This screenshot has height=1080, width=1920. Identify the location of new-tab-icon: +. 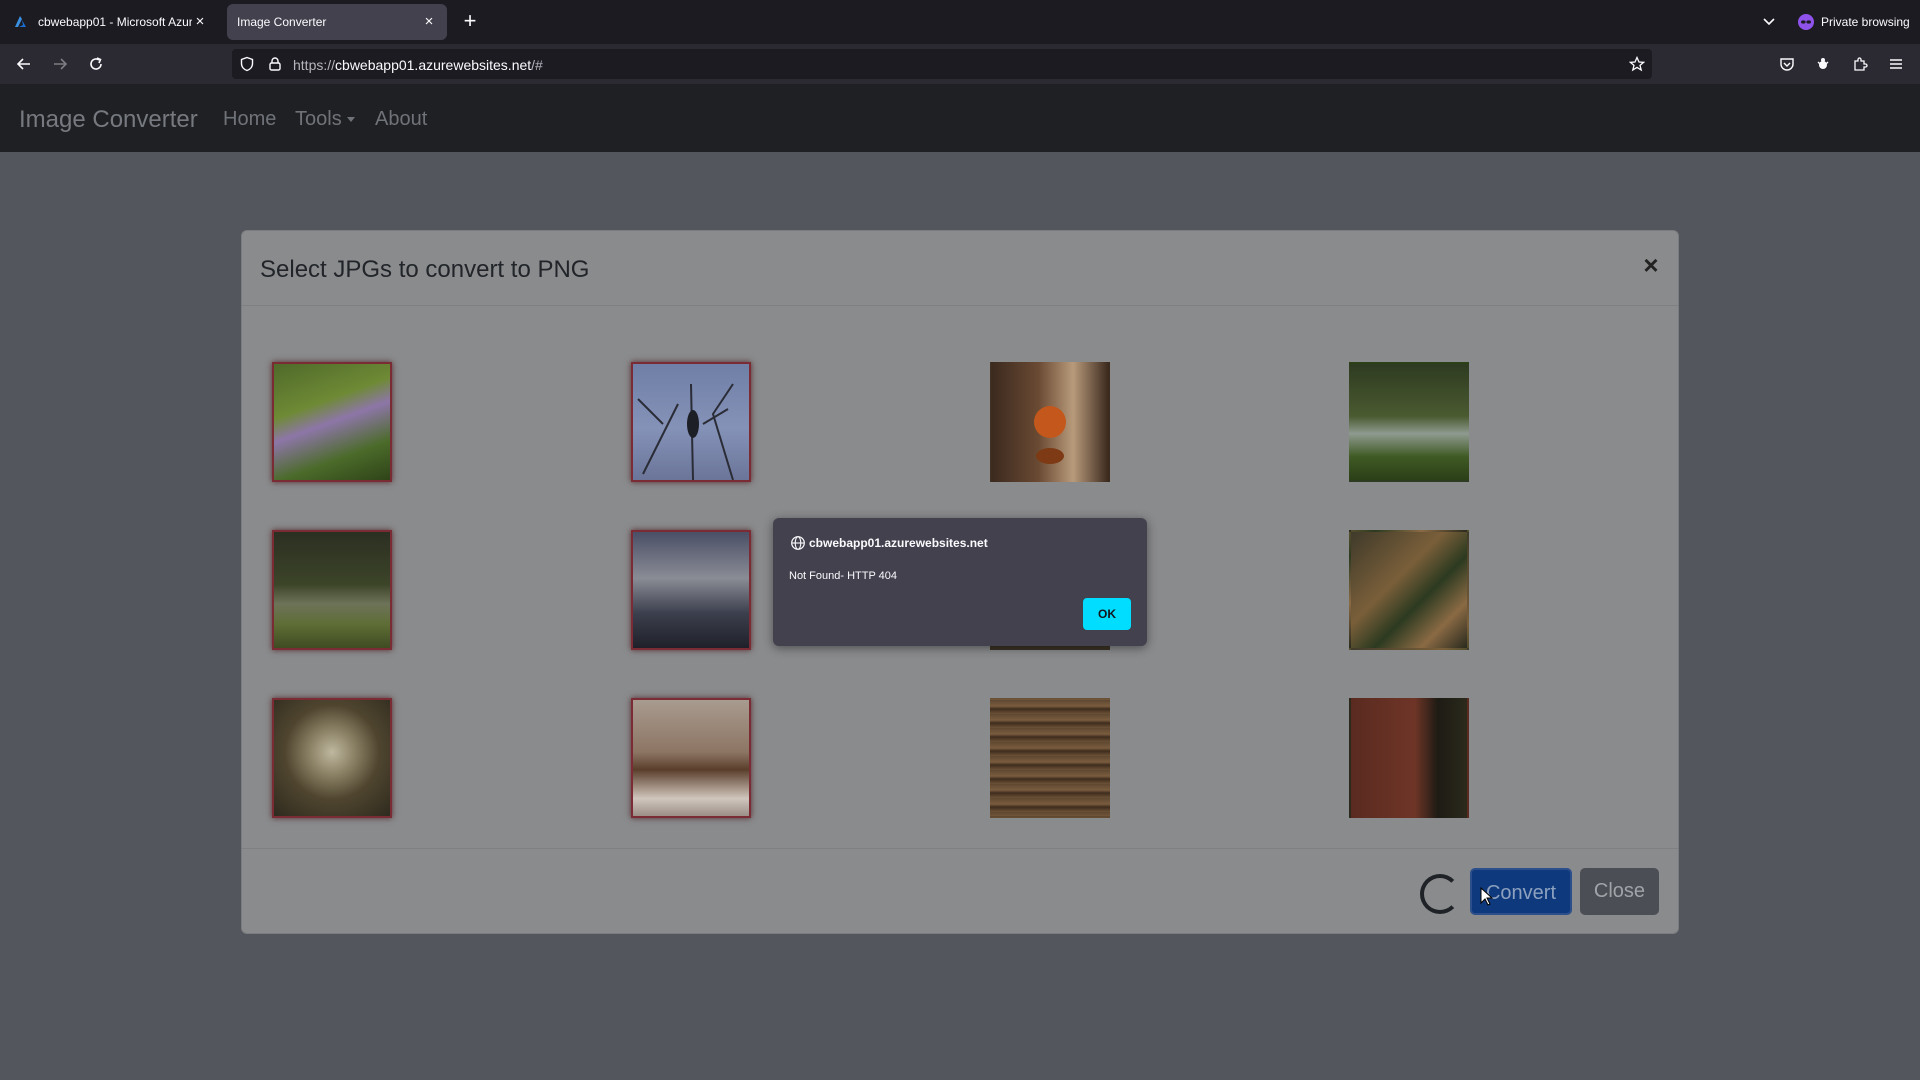
(470, 22).